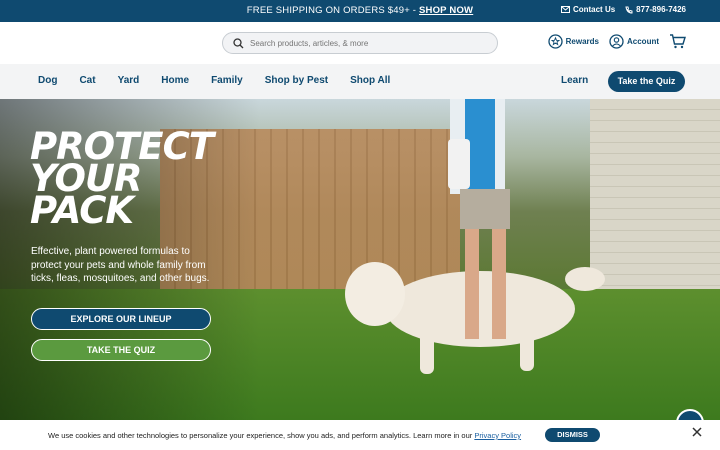  What do you see at coordinates (296, 80) in the screenshot?
I see `nav-item-shop-by-pest: Shop by Pest` at bounding box center [296, 80].